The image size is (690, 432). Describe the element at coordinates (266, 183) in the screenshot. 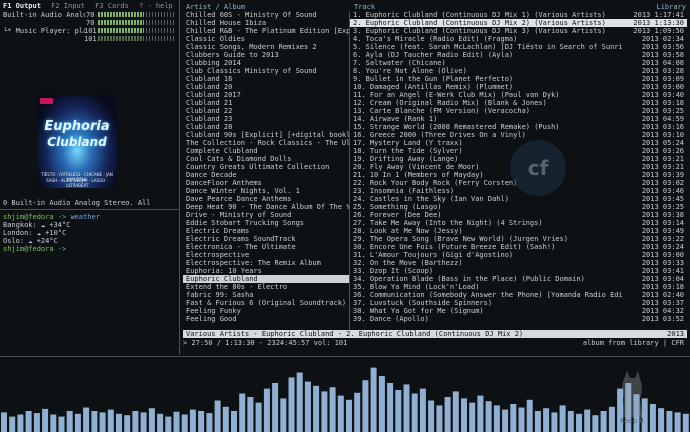

I see `album-item: DanceFloor Anthems` at that location.